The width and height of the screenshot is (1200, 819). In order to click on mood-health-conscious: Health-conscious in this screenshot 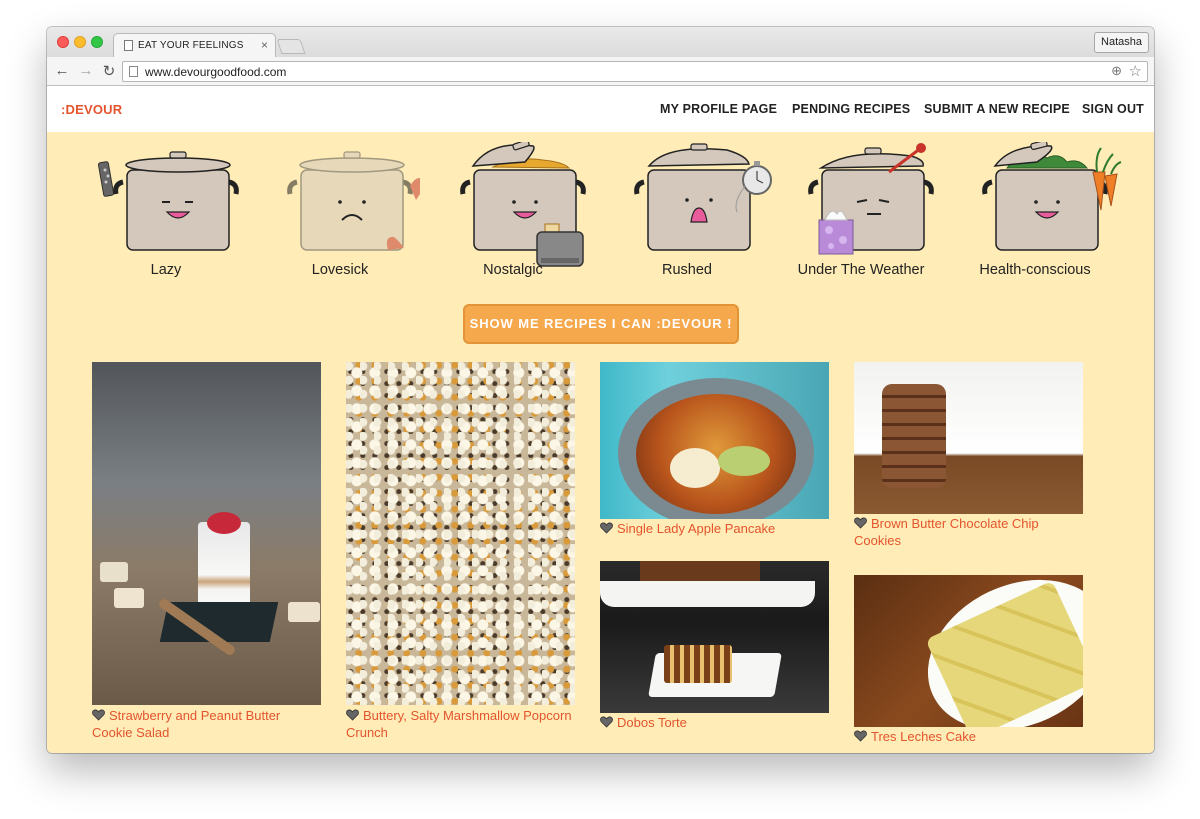, I will do `click(1038, 212)`.